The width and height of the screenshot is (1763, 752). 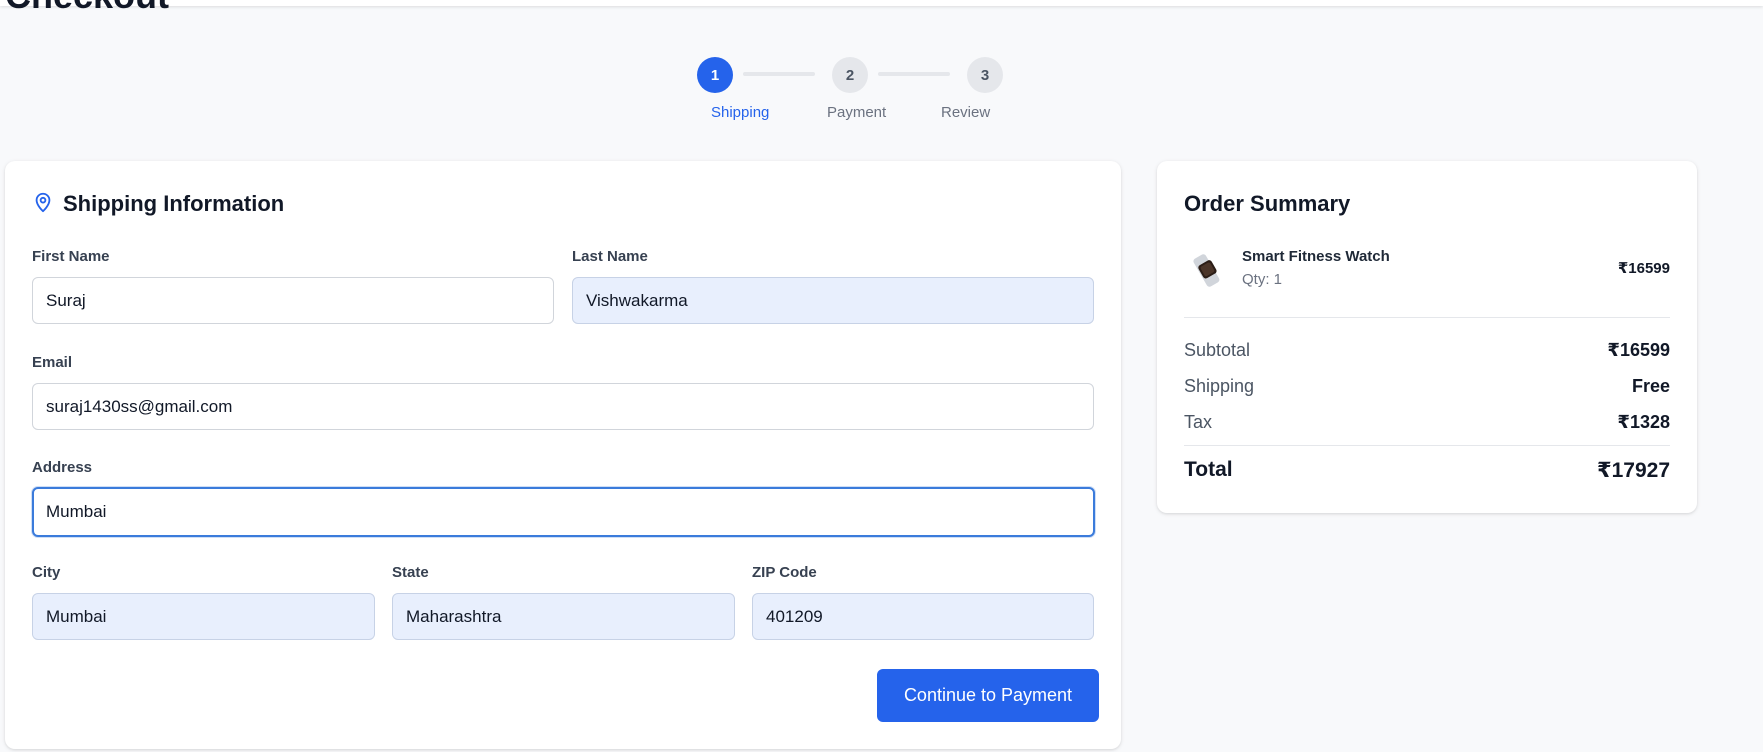 What do you see at coordinates (985, 75) in the screenshot?
I see `step-3-circle: 3` at bounding box center [985, 75].